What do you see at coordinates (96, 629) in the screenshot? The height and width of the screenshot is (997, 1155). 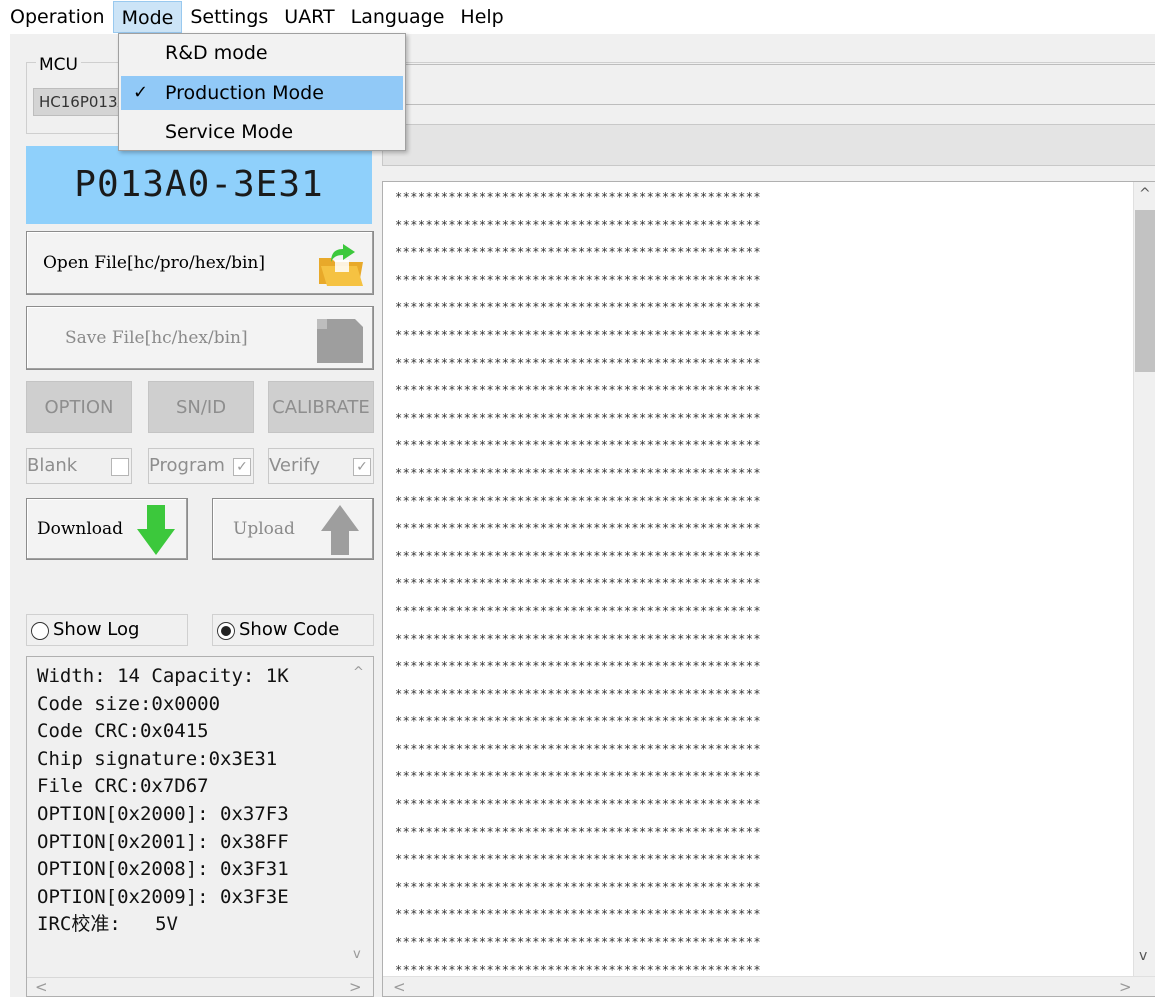 I see `show-log-label: Show Log` at bounding box center [96, 629].